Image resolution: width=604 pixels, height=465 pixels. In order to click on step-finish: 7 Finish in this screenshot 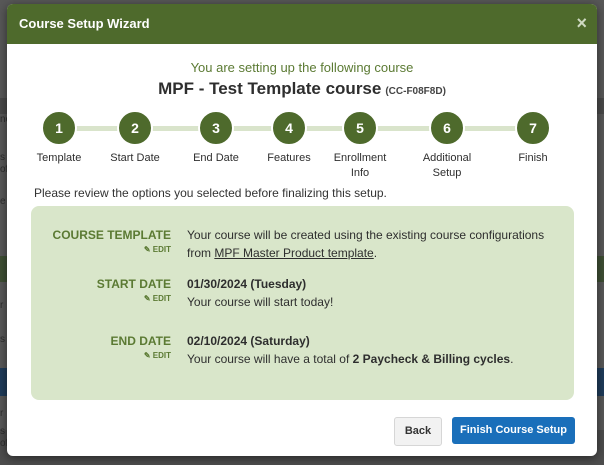, I will do `click(533, 138)`.